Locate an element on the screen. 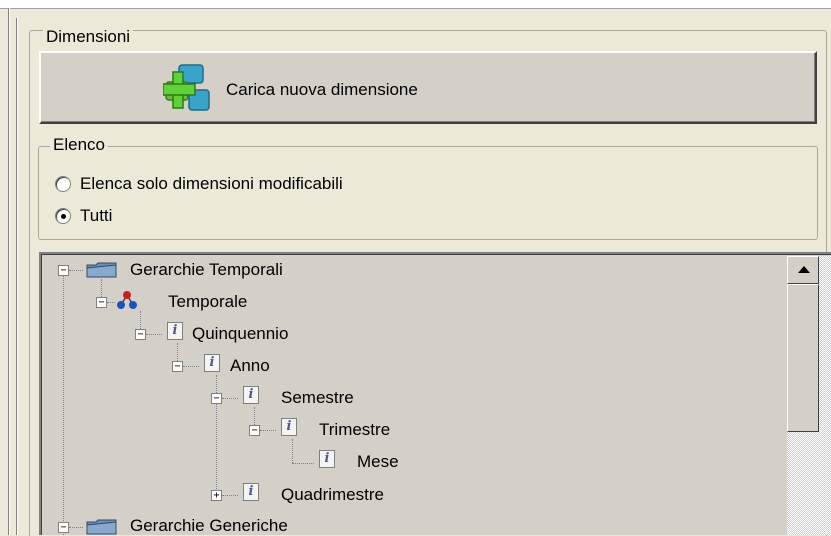 The height and width of the screenshot is (536, 831). dimensions-group-title: Dimensioni is located at coordinates (88, 37).